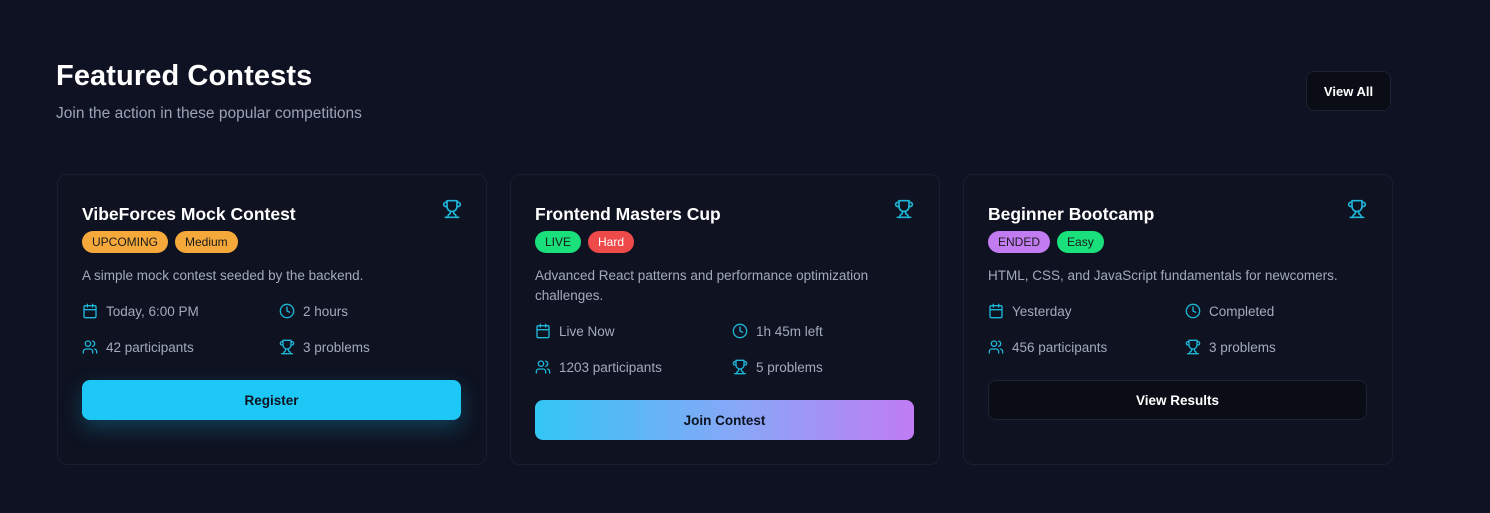 This screenshot has width=1490, height=513. I want to click on difficulty-badge: Easy, so click(1080, 242).